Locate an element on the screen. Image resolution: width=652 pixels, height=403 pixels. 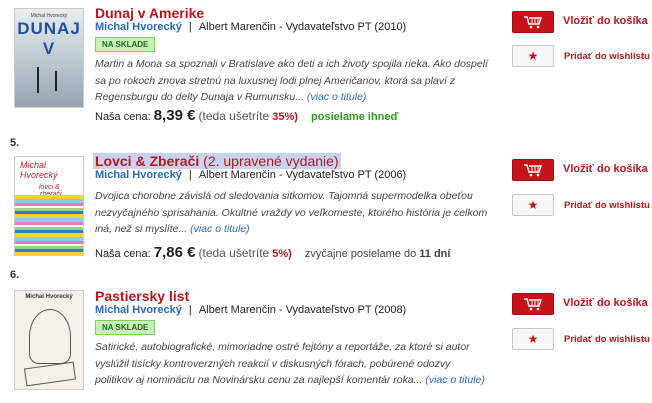
book-cover: Michal Hvorecký is located at coordinates (49, 340).